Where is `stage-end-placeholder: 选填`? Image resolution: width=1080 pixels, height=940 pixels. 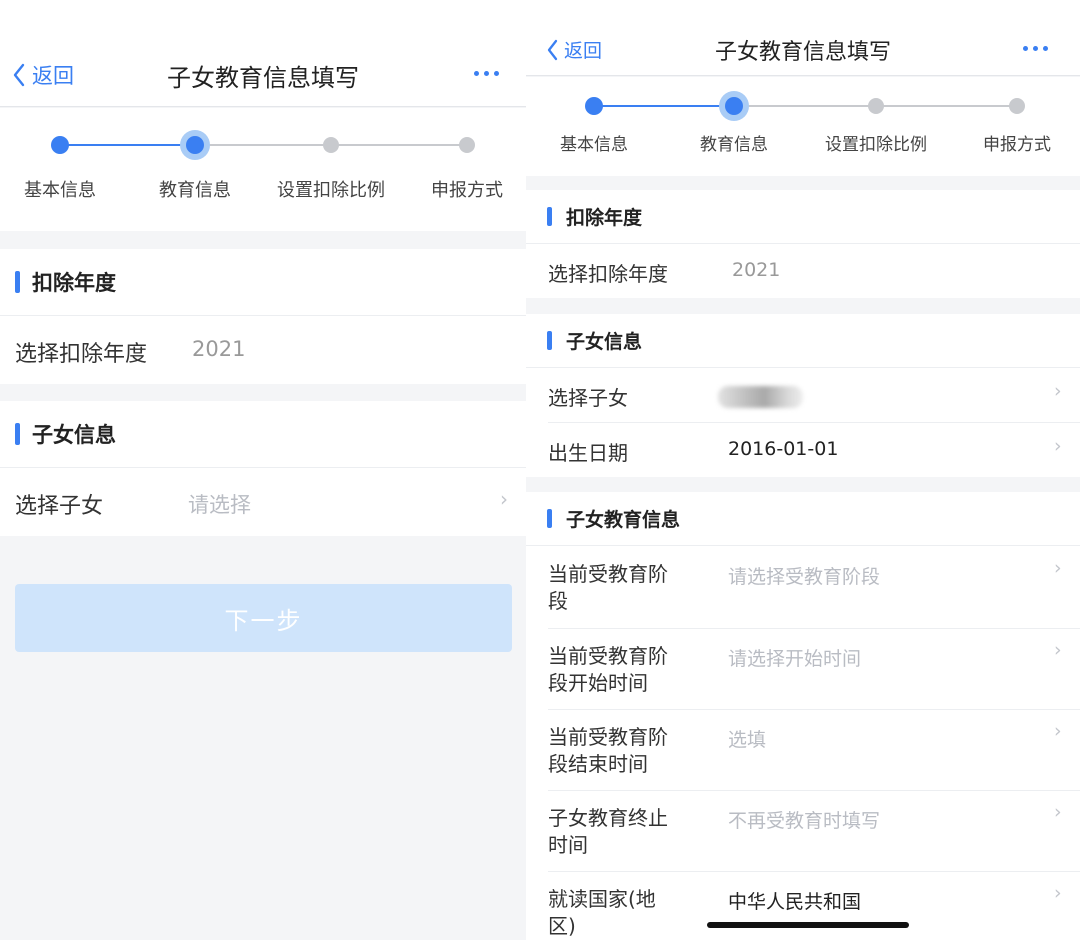
stage-end-placeholder: 选填 is located at coordinates (747, 740).